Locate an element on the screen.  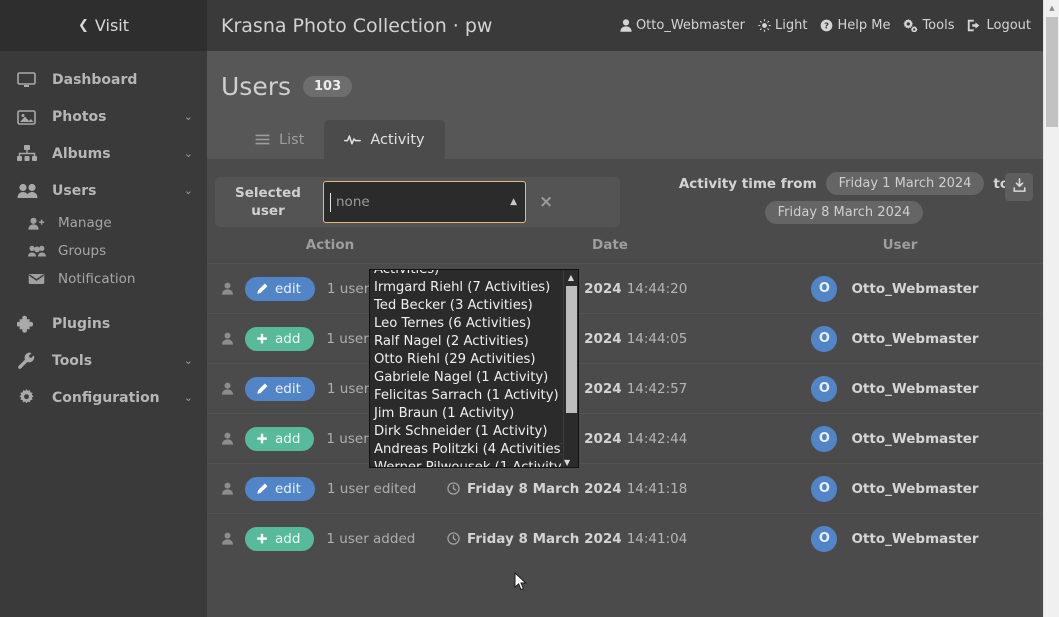
sidebar-divider-gap is located at coordinates (103, 299).